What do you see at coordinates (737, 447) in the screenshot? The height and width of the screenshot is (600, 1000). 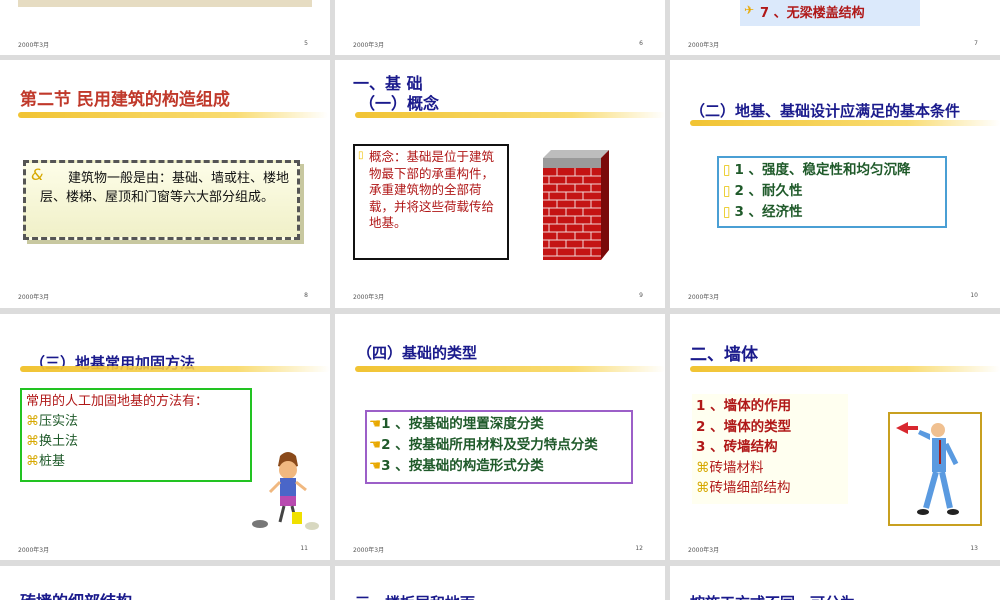 I see `wall-topic: 3 、砖墙结构` at bounding box center [737, 447].